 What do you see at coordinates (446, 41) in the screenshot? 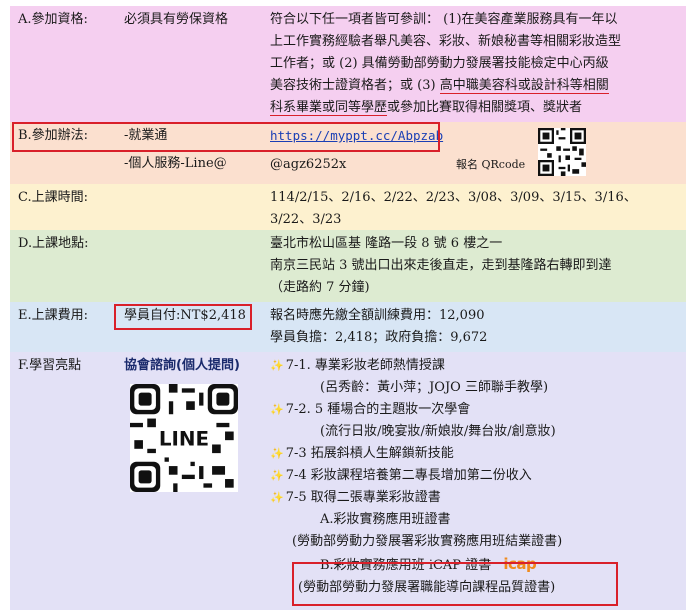
I see `eligibility-line: 上工作實務經驗者舉凡美容、彩妝、新娘秘書等相關彩妝造型` at bounding box center [446, 41].